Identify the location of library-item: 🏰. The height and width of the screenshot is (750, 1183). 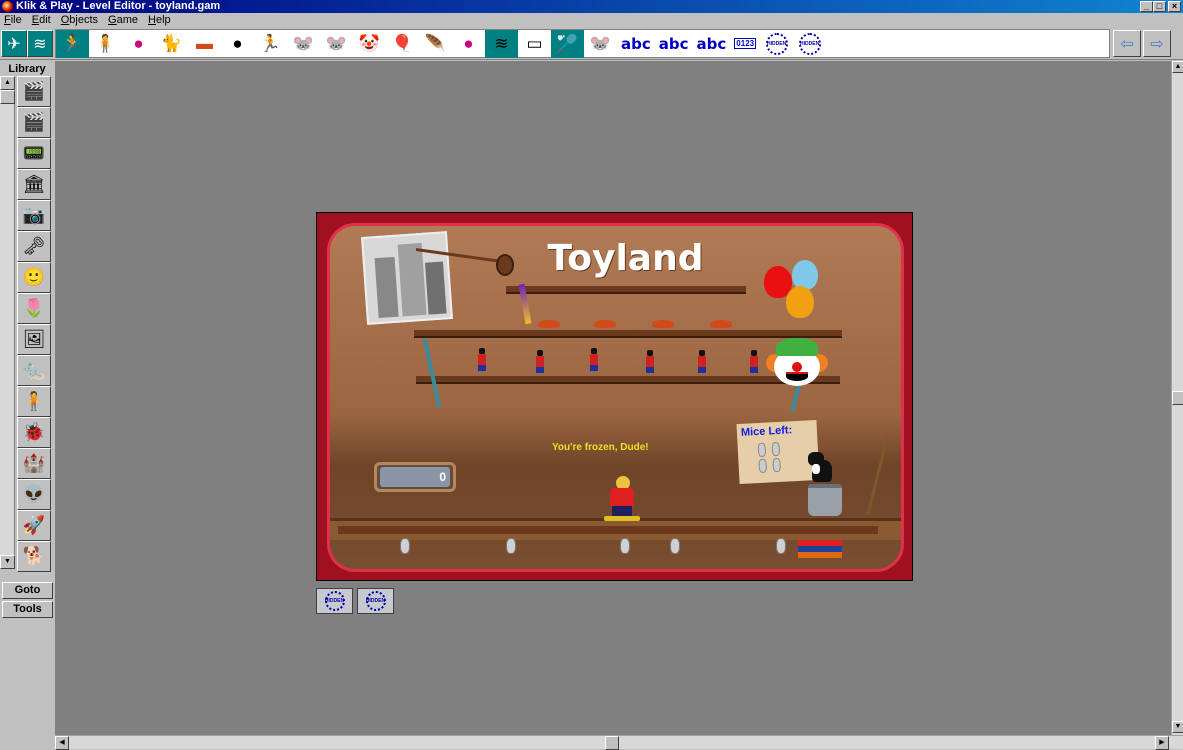
(34, 463).